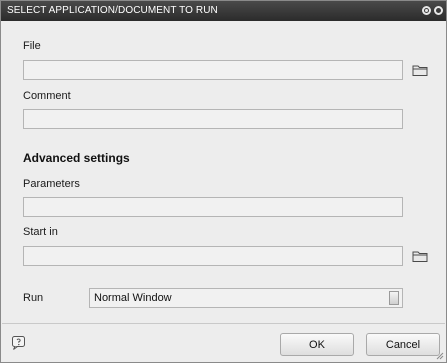 This screenshot has width=447, height=363. I want to click on browse-file-button, so click(420, 70).